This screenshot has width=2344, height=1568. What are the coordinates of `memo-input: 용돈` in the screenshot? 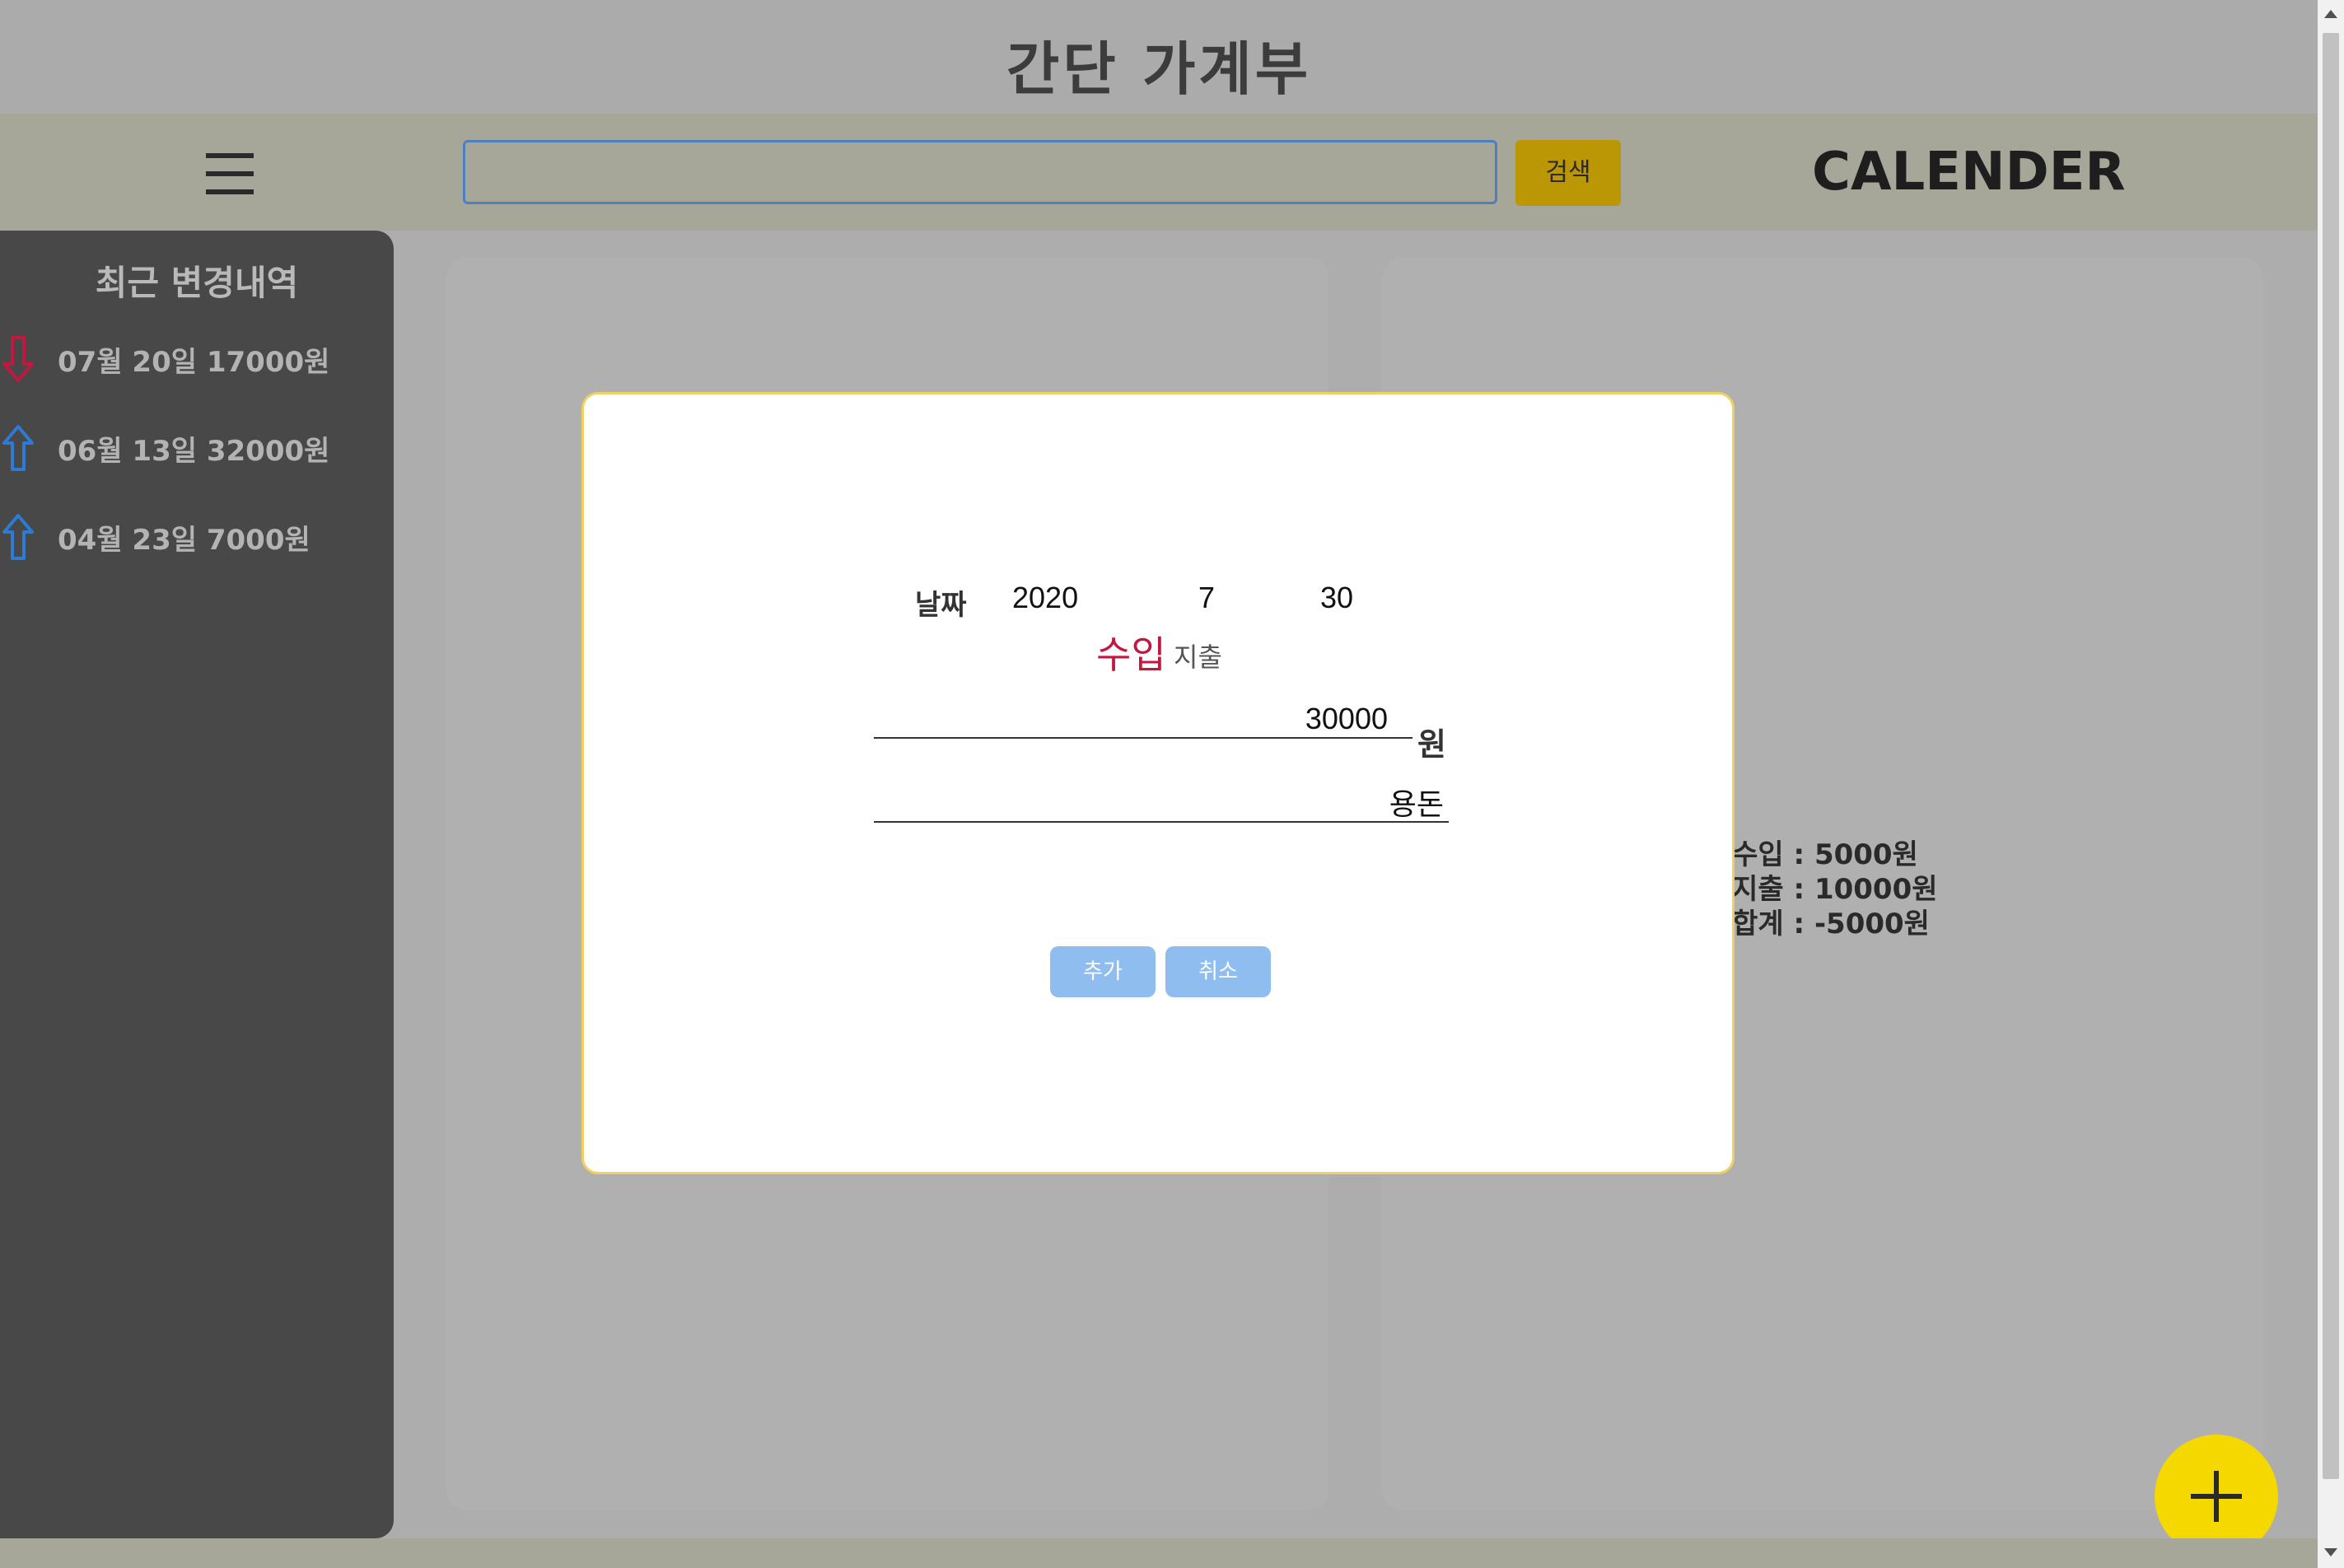 It's located at (1161, 805).